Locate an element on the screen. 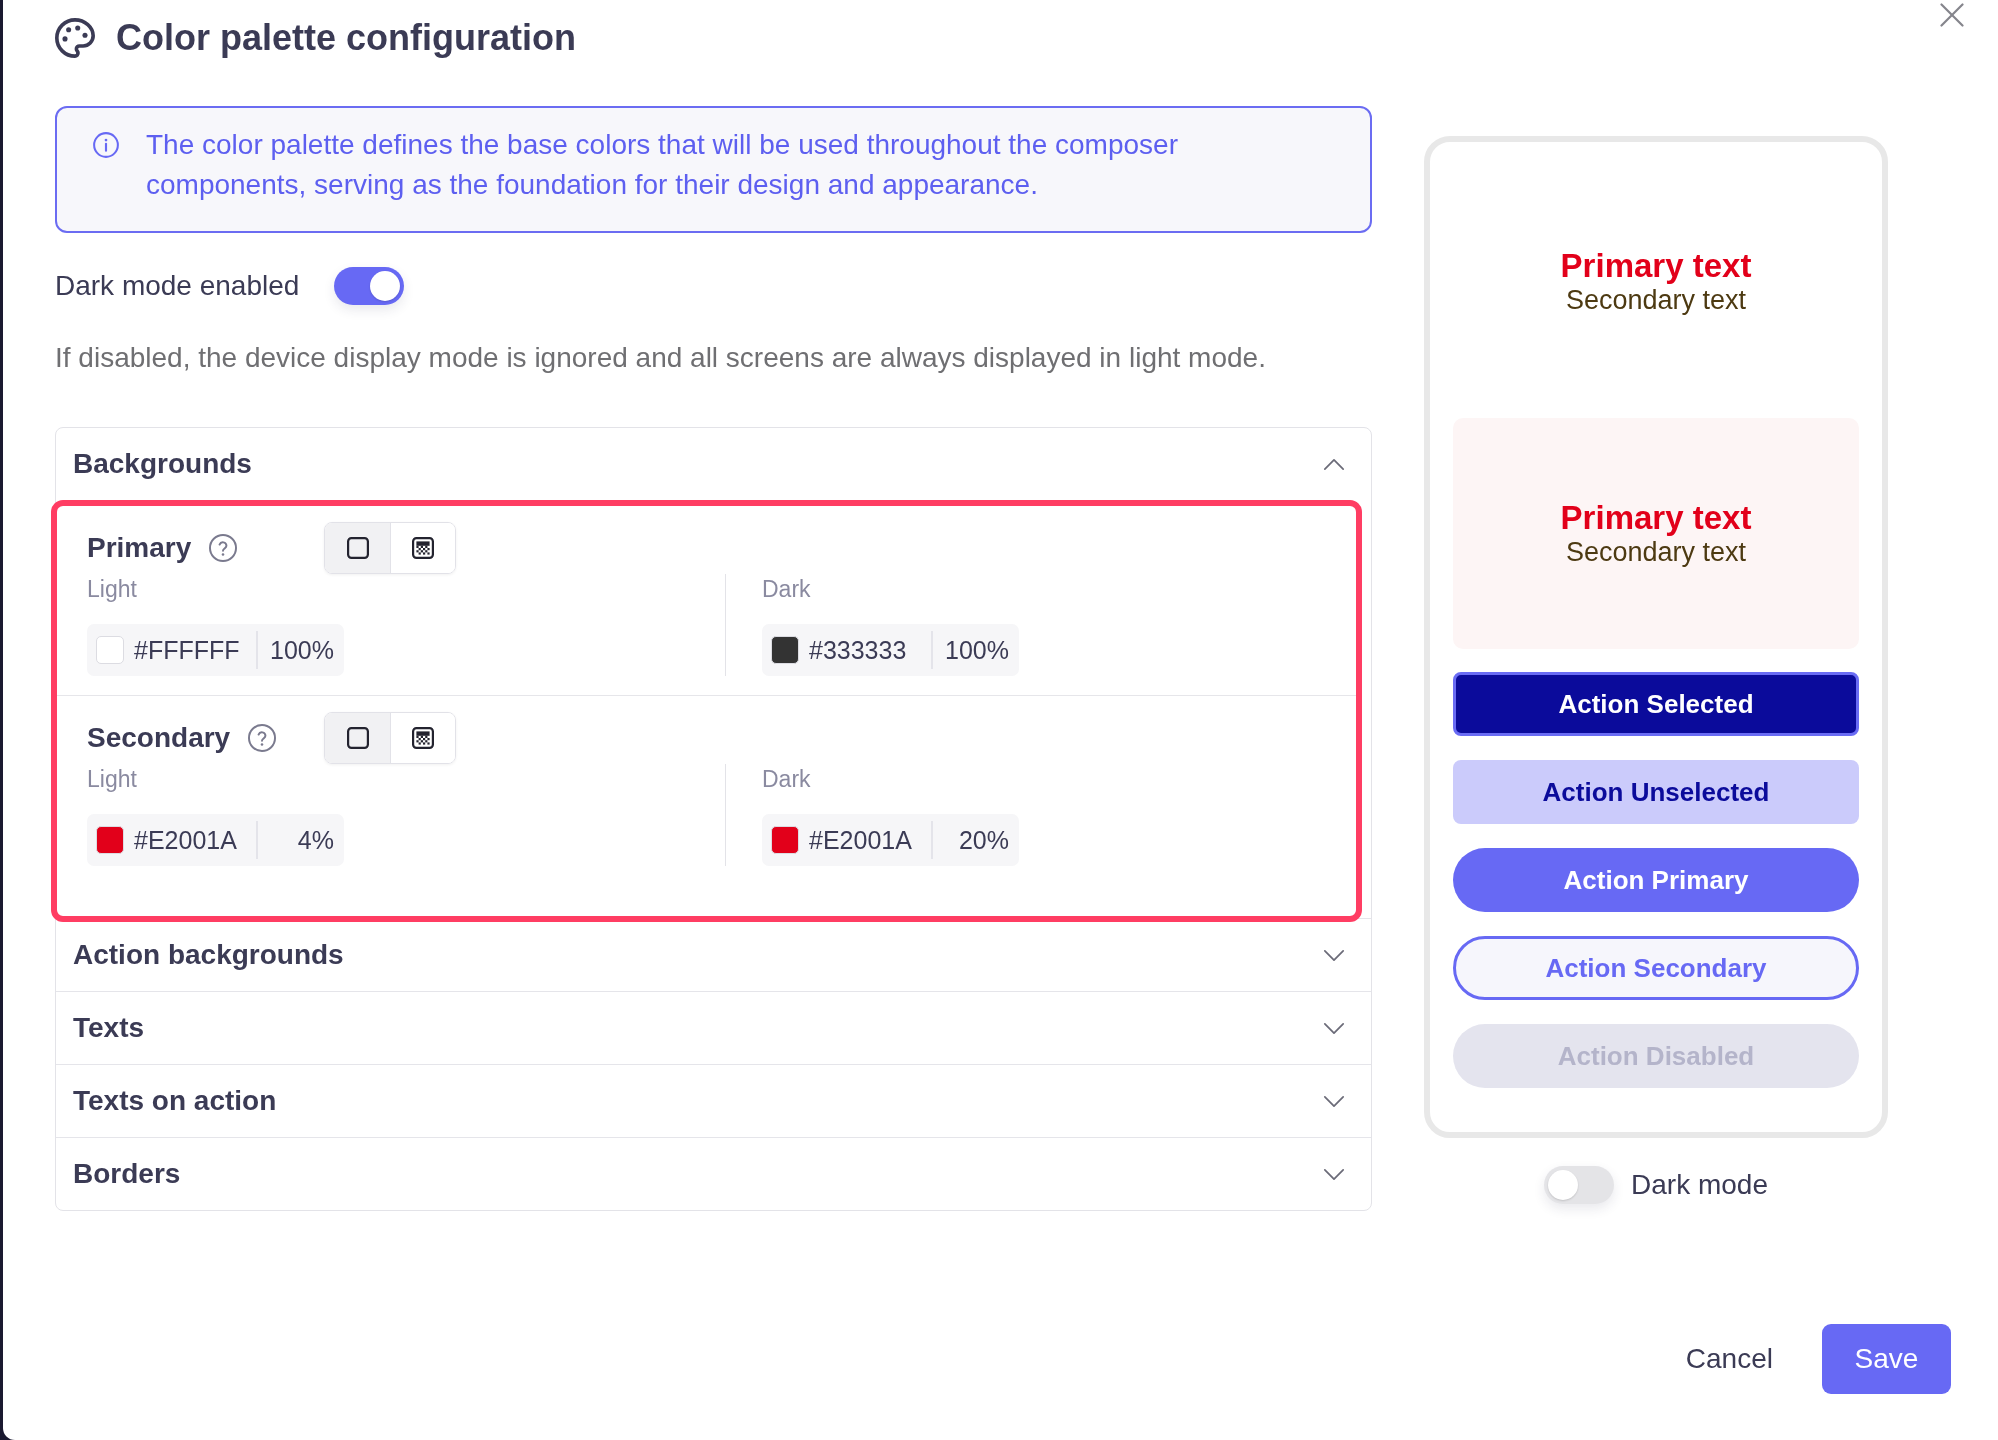  opacity-input: 20% is located at coordinates (970, 840).